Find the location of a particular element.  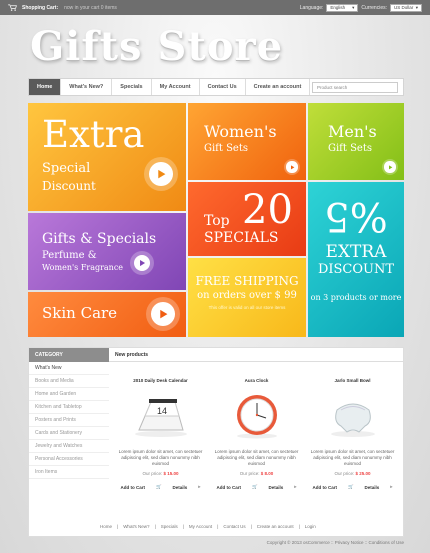

banner-extra-discount: Extra Special Discount is located at coordinates (107, 157).